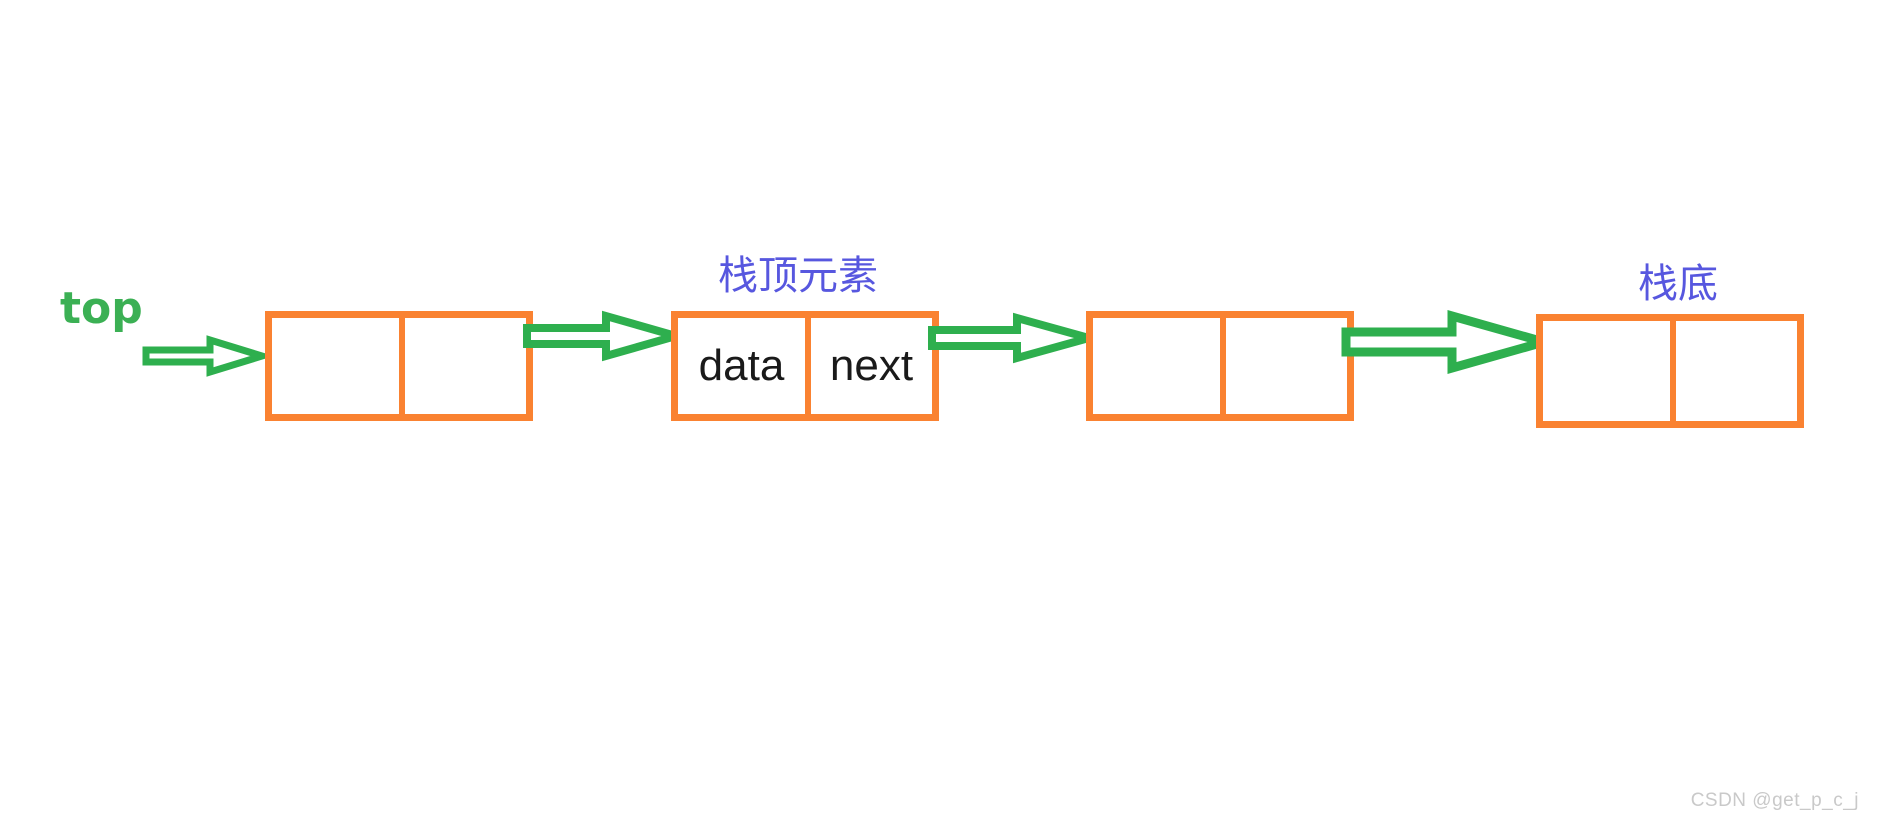 The image size is (1877, 826). What do you see at coordinates (1733, 371) in the screenshot?
I see `node-4-next-cell` at bounding box center [1733, 371].